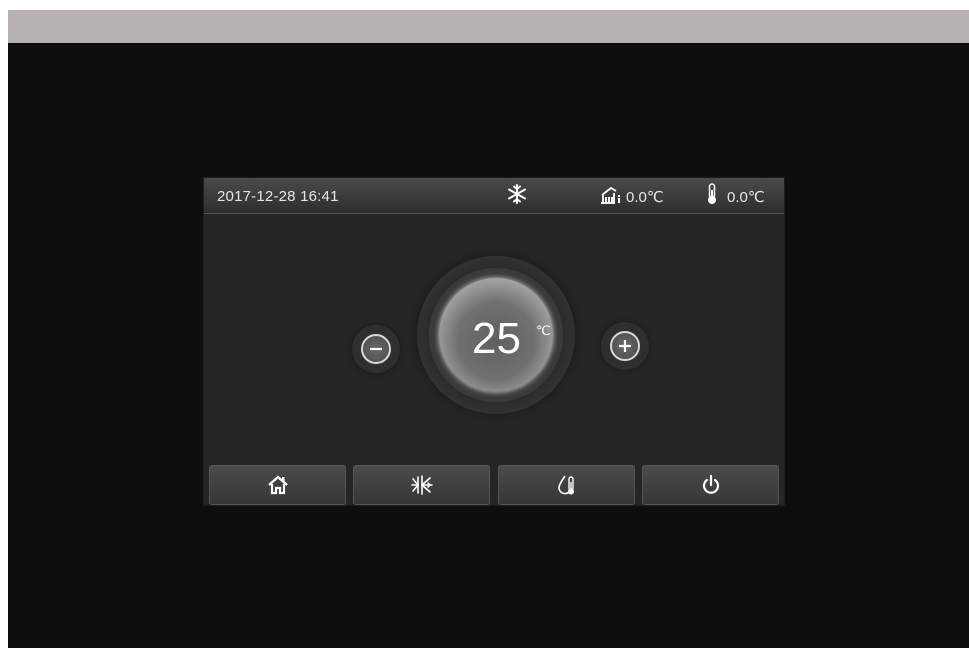  What do you see at coordinates (746, 197) in the screenshot?
I see `water-temperature: 0.0℃` at bounding box center [746, 197].